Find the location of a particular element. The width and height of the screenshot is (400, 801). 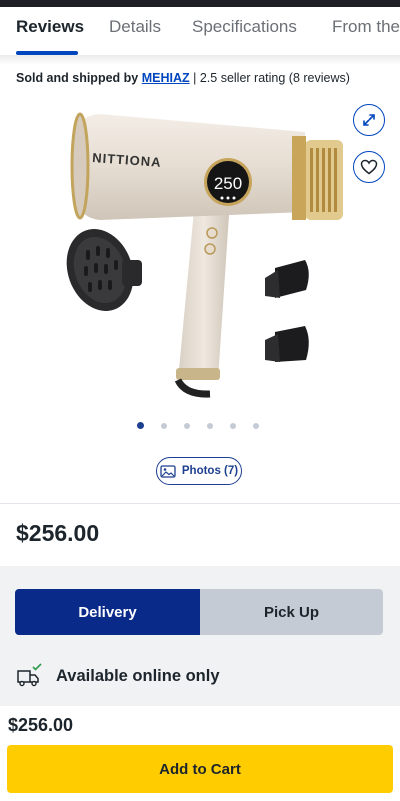

expand-icon is located at coordinates (369, 120).